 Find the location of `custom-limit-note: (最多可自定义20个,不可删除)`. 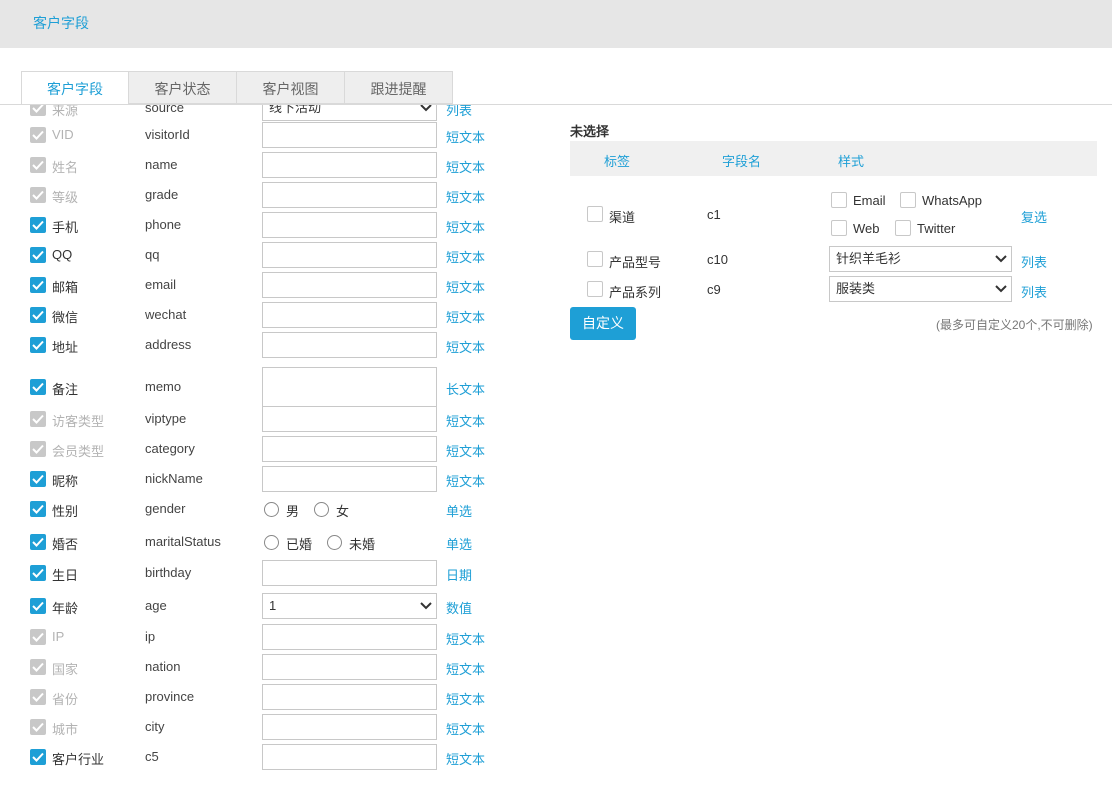

custom-limit-note: (最多可自定义20个,不可删除) is located at coordinates (1014, 325).